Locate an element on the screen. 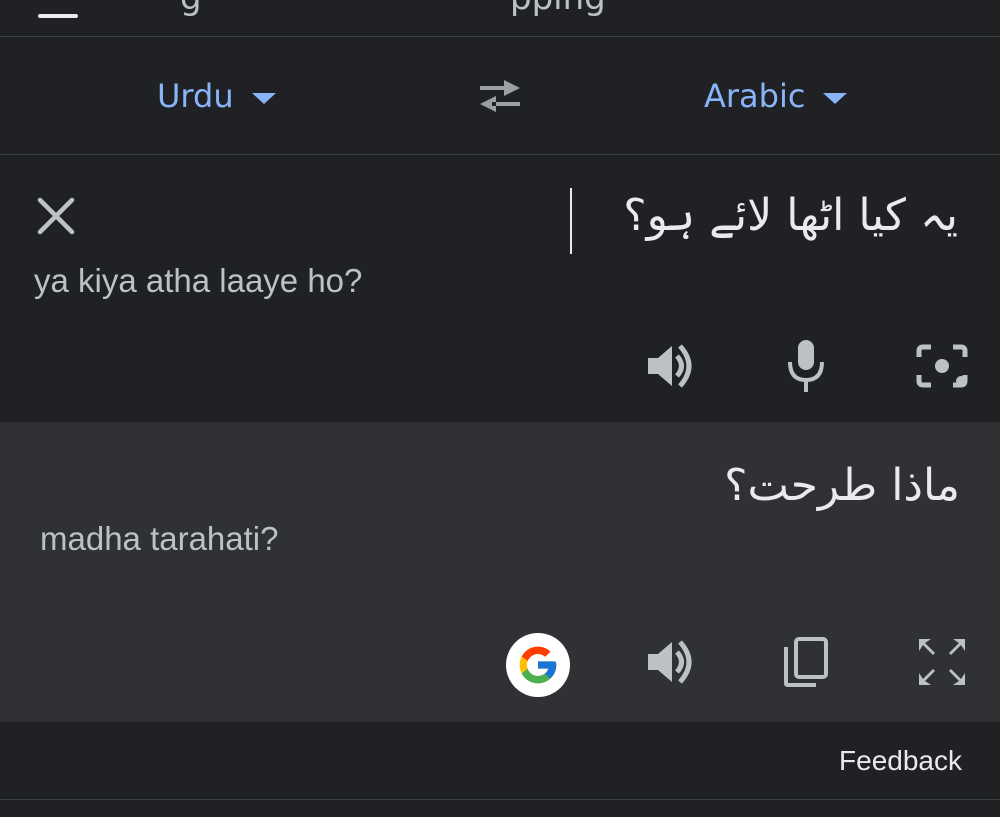  fullscreen-button is located at coordinates (942, 662).